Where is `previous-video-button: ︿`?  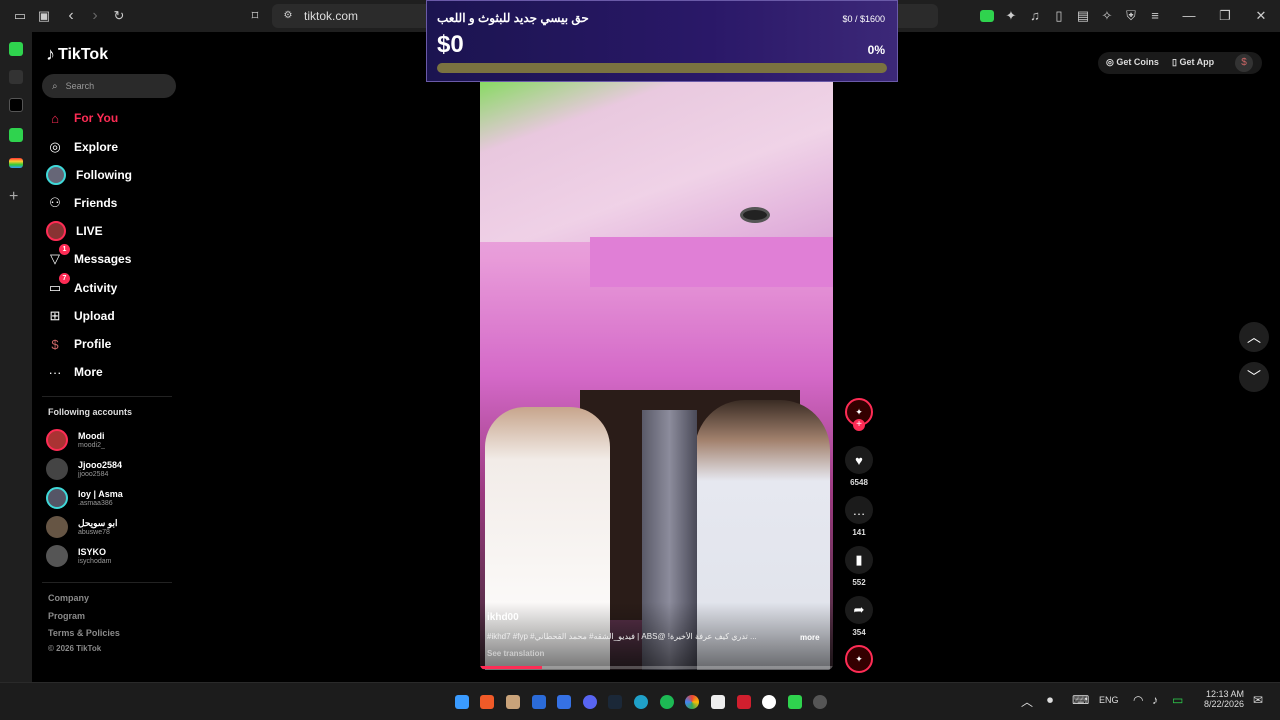 previous-video-button: ︿ is located at coordinates (1254, 337).